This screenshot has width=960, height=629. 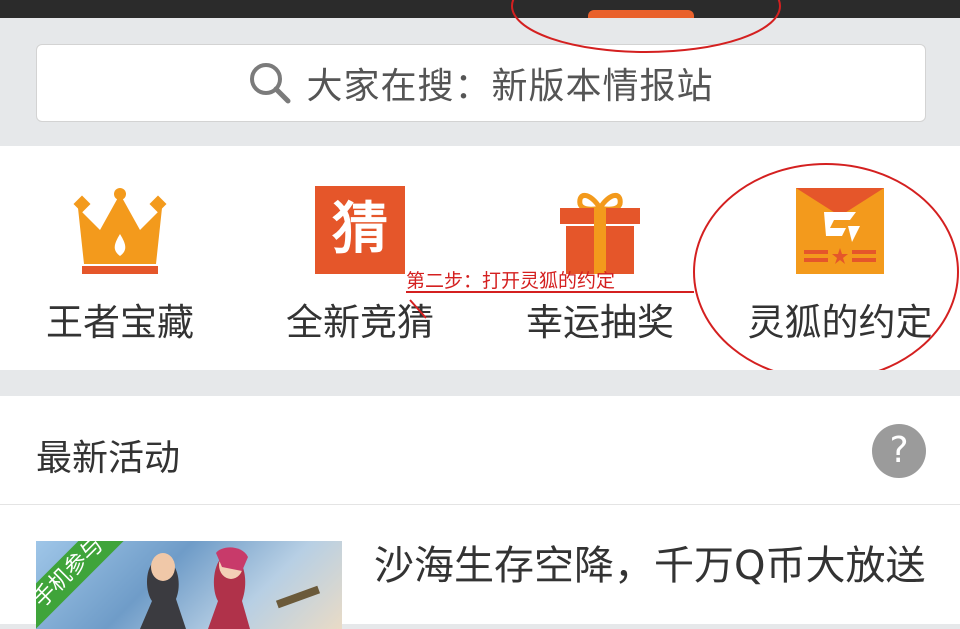 I want to click on feature-item-xingyun-choujiang: 幸运抽奖, so click(x=600, y=258).